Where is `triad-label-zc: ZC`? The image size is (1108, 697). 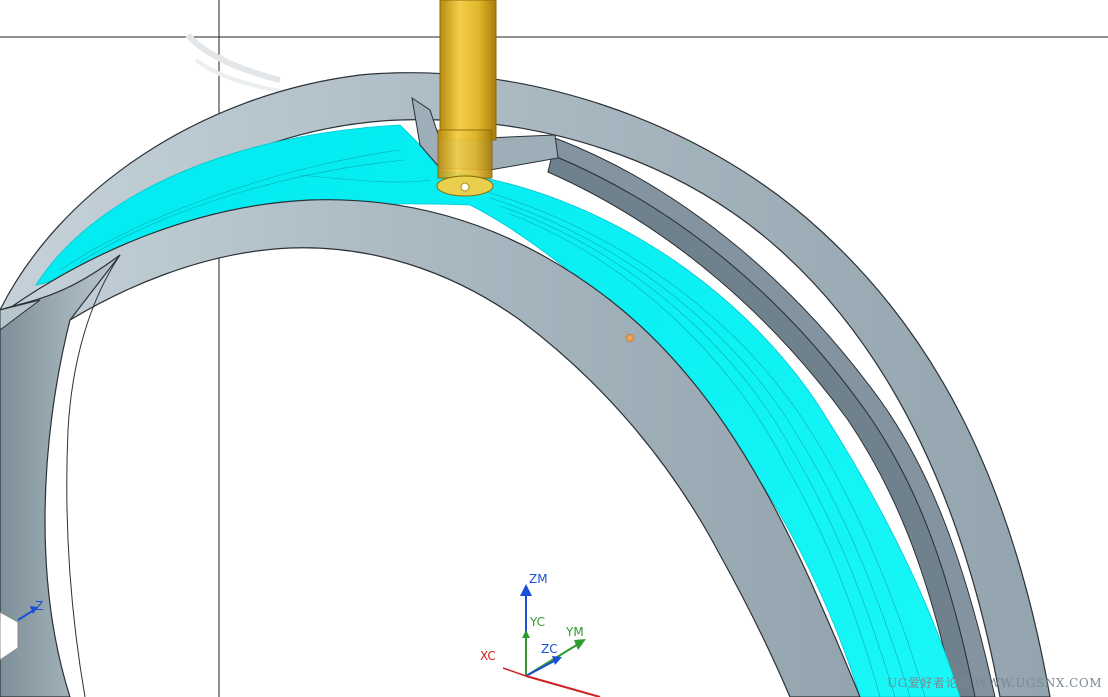 triad-label-zc: ZC is located at coordinates (549, 649).